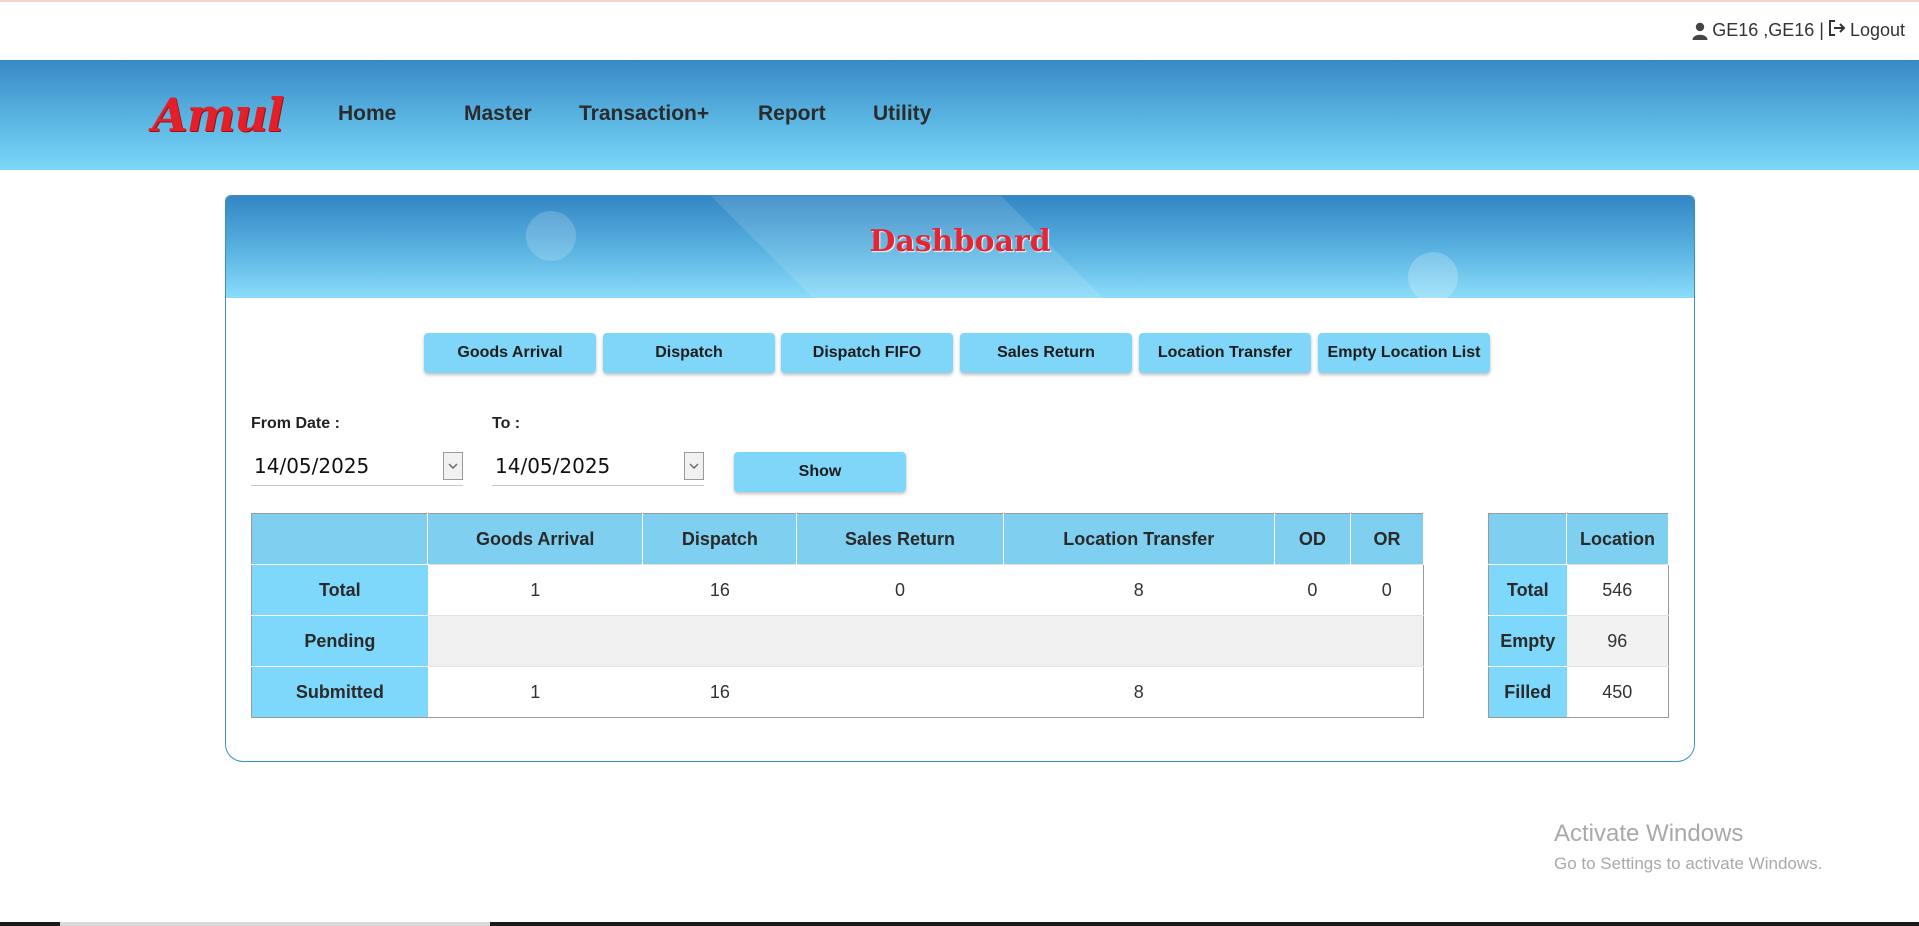  I want to click on taskbar-segment, so click(275, 924).